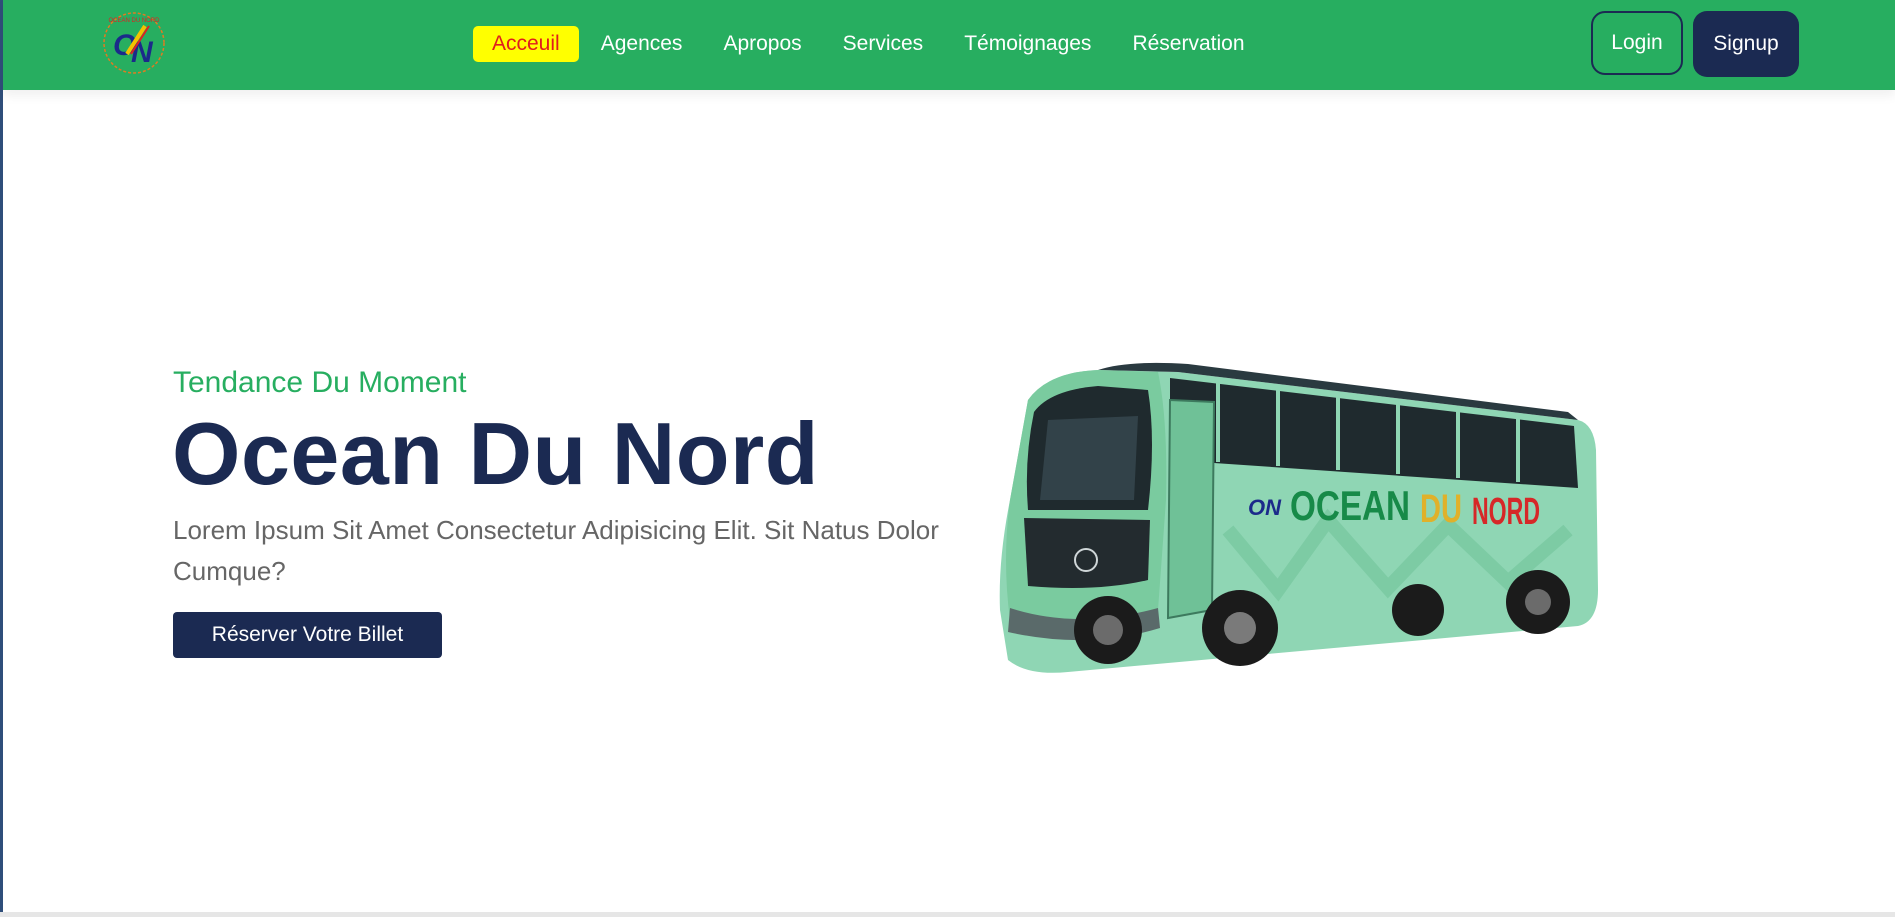 The image size is (1895, 917). Describe the element at coordinates (134, 21) in the screenshot. I see `svg-text: OCEAN DU NORD` at that location.